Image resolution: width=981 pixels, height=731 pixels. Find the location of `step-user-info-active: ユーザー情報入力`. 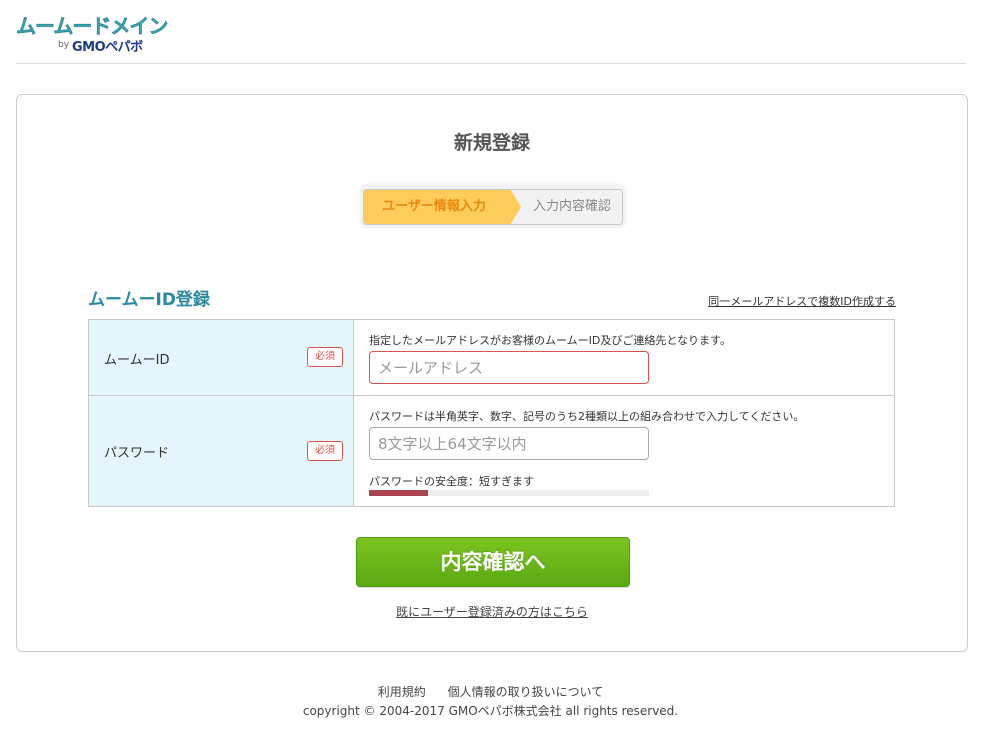

step-user-info-active: ユーザー情報入力 is located at coordinates (442, 207).